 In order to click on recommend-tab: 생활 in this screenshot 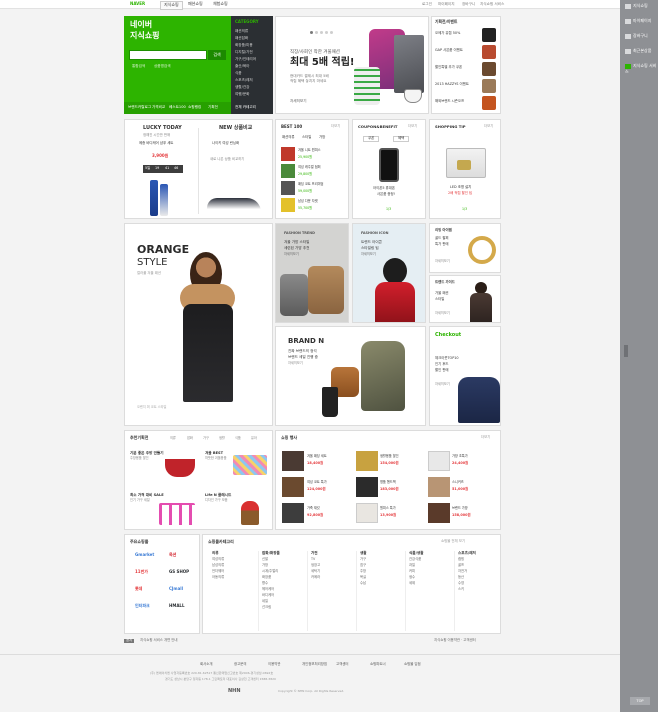, I will do `click(222, 438)`.